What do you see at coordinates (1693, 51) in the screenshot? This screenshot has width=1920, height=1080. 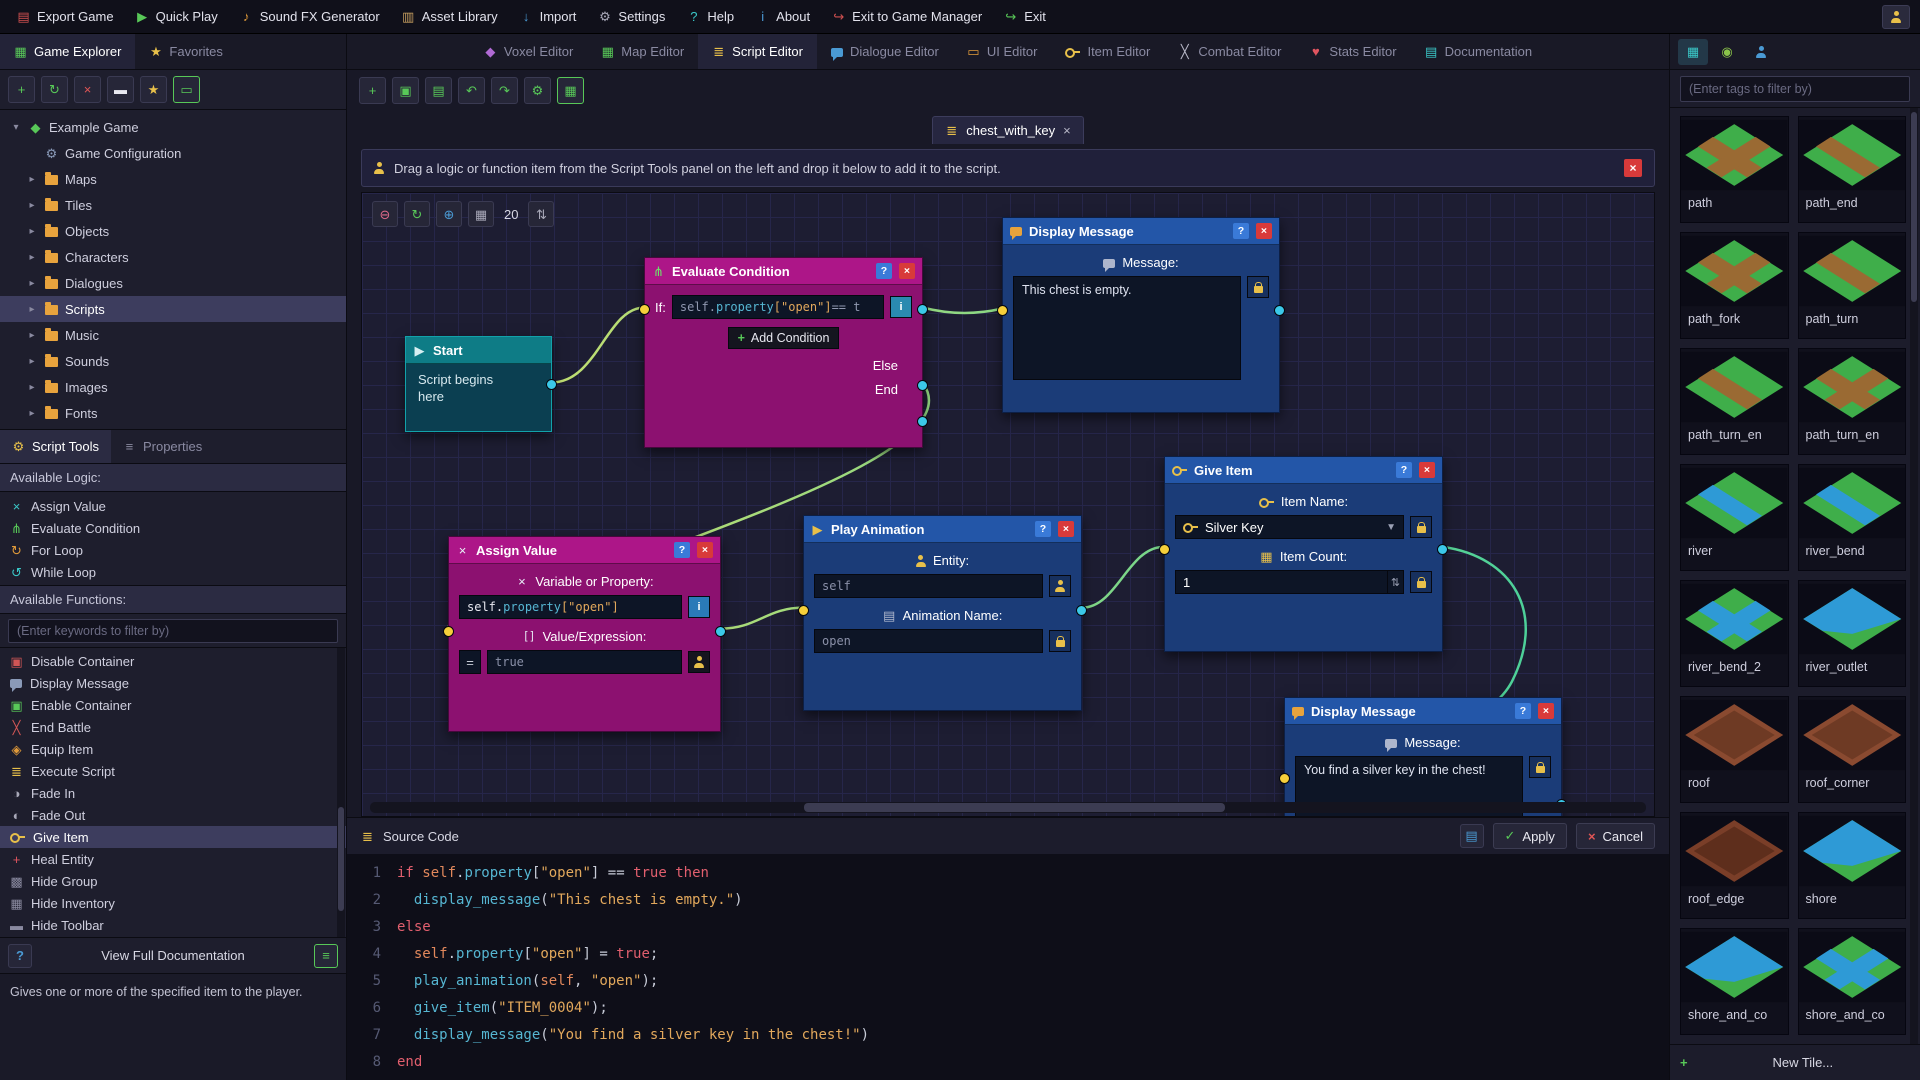 I see `right-tab-tiles: ▦` at bounding box center [1693, 51].